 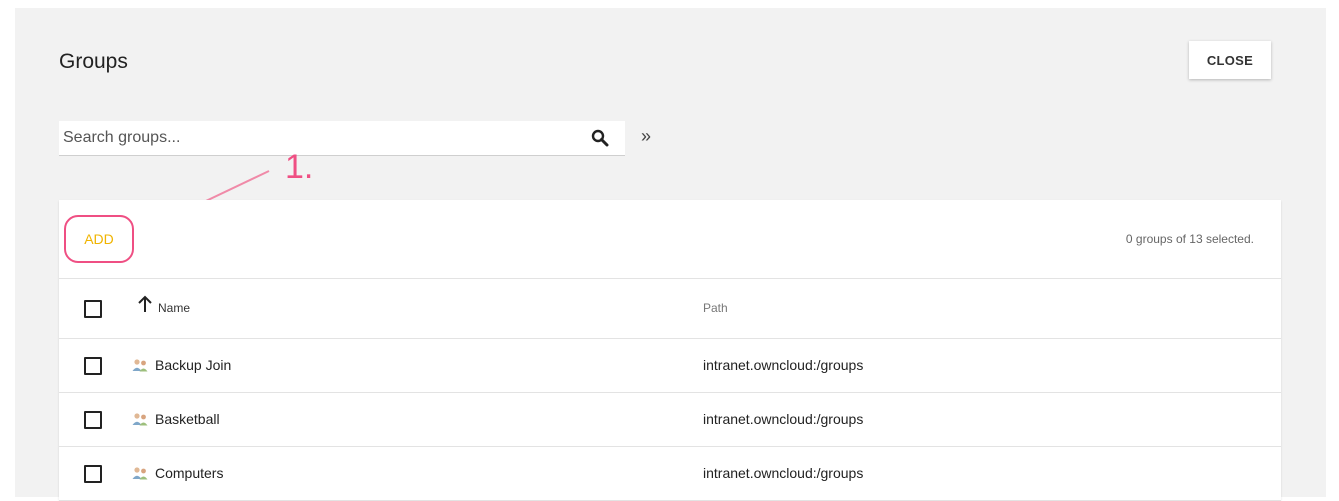 I want to click on table-row: Backup Join intranet.owncloud:/groups, so click(x=670, y=366).